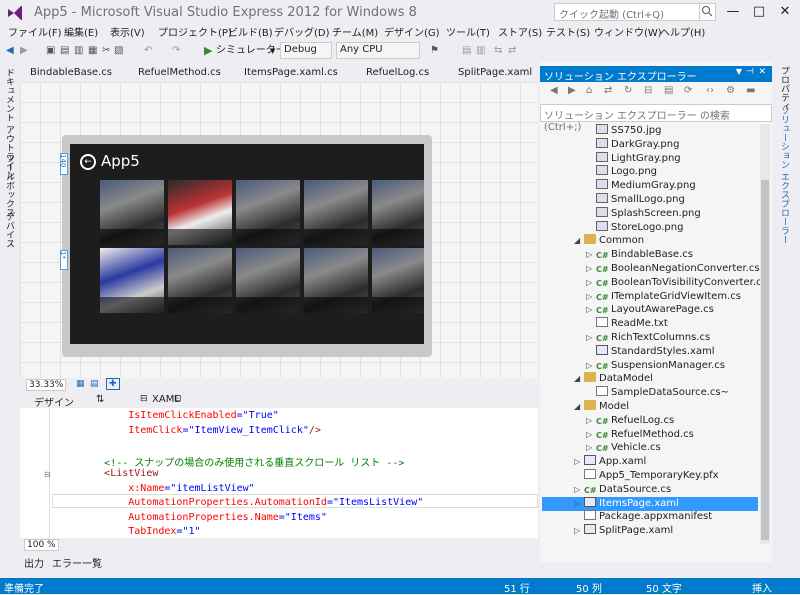 This screenshot has height=595, width=800. I want to click on configuration-select: Debug, so click(306, 50).